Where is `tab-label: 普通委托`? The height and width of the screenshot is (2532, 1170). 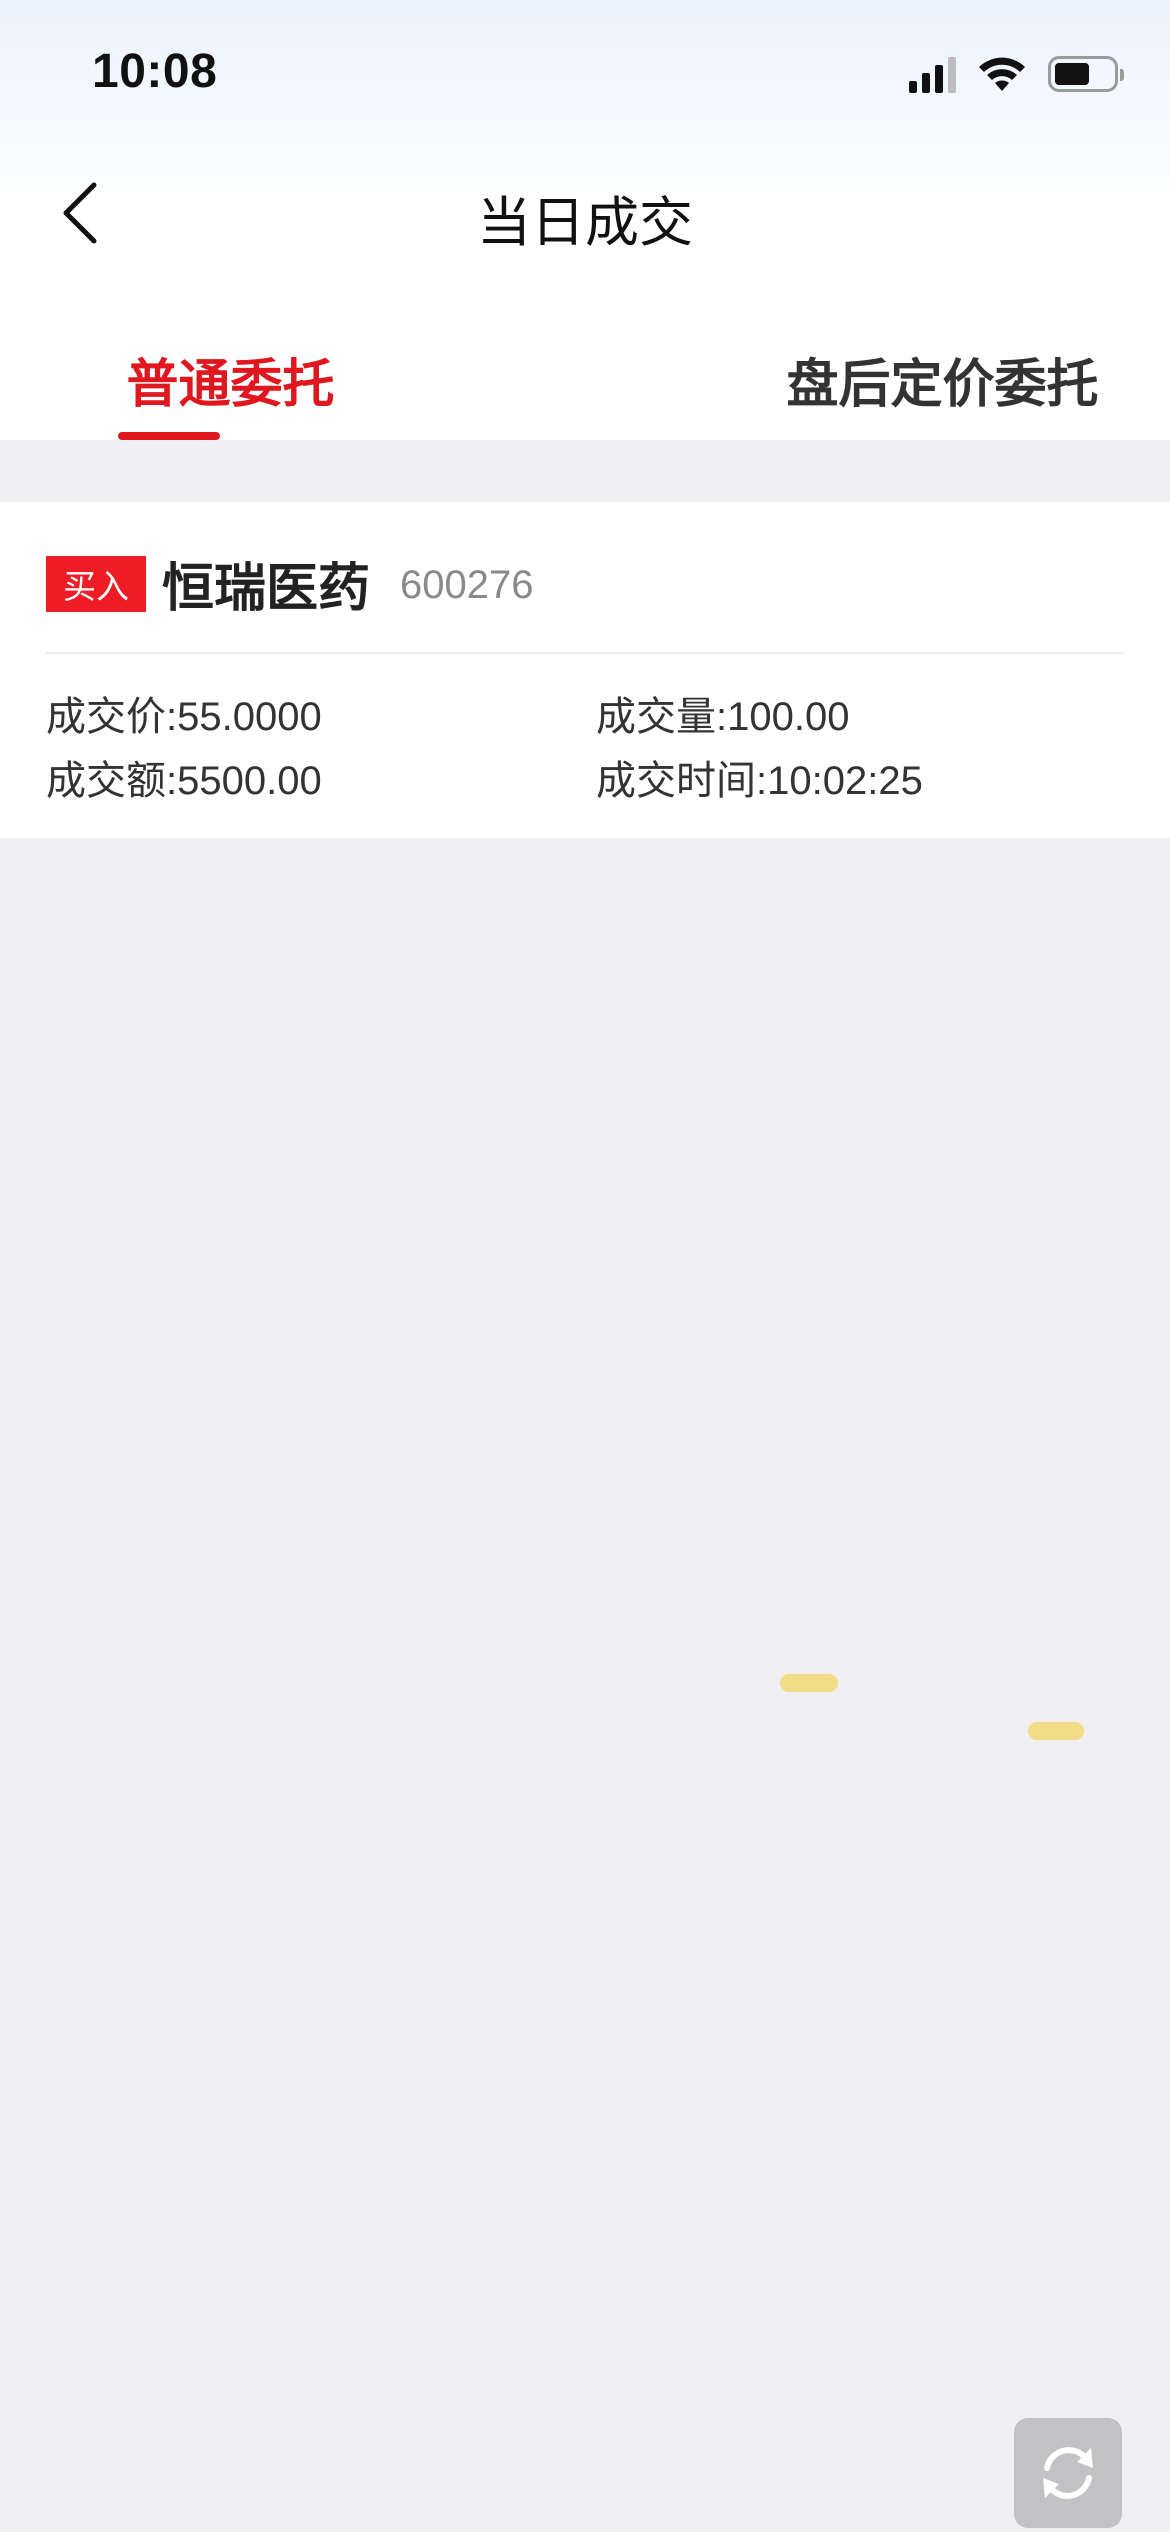
tab-label: 普通委托 is located at coordinates (230, 385).